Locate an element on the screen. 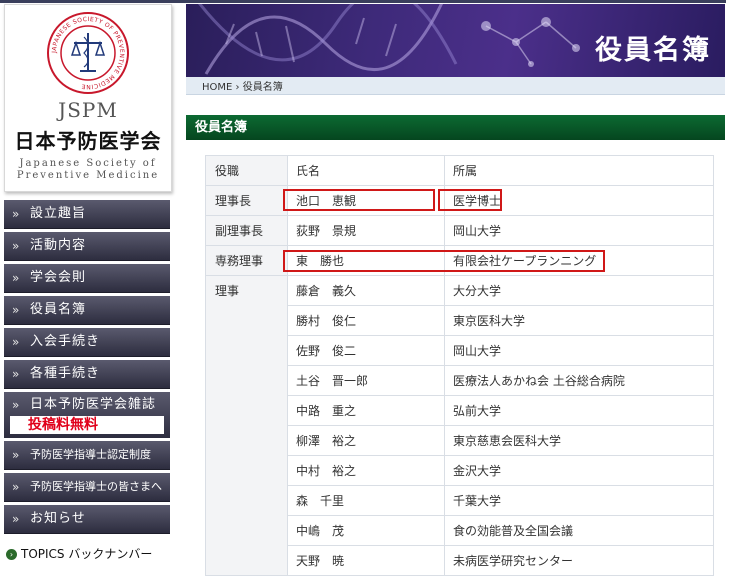 The width and height of the screenshot is (749, 576). nav-item-membership: » 入会手続き is located at coordinates (87, 342).